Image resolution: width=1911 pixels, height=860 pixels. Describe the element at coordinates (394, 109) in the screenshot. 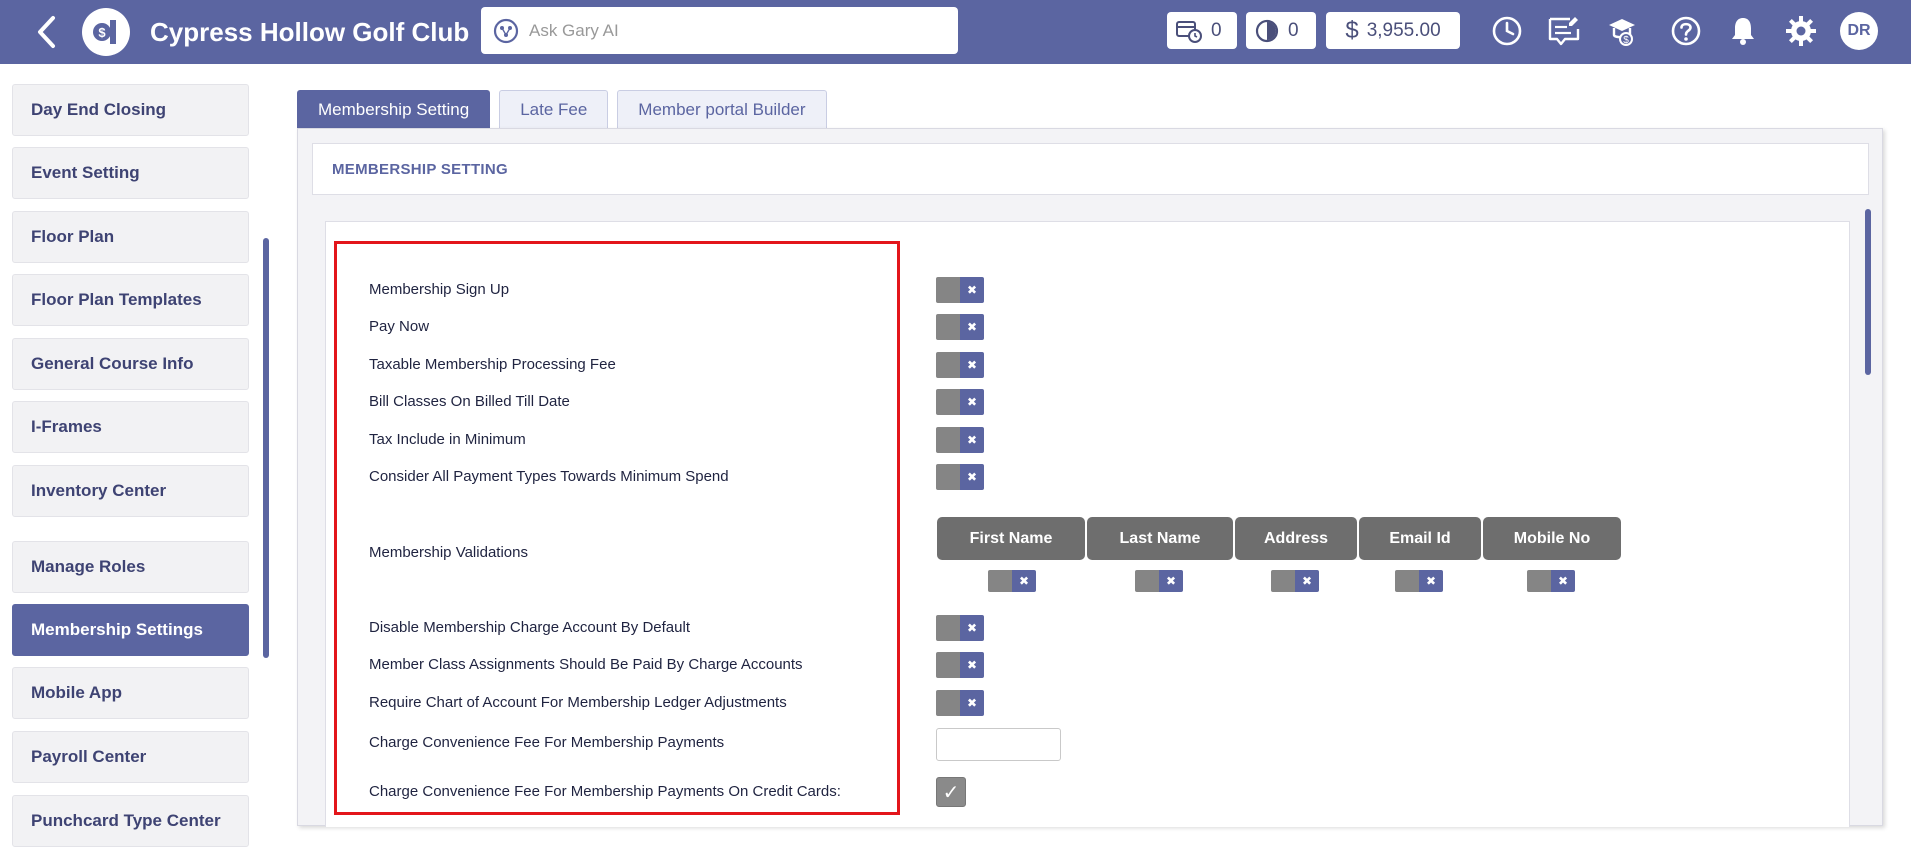

I see `tab-membership-setting: Membership Setting` at that location.